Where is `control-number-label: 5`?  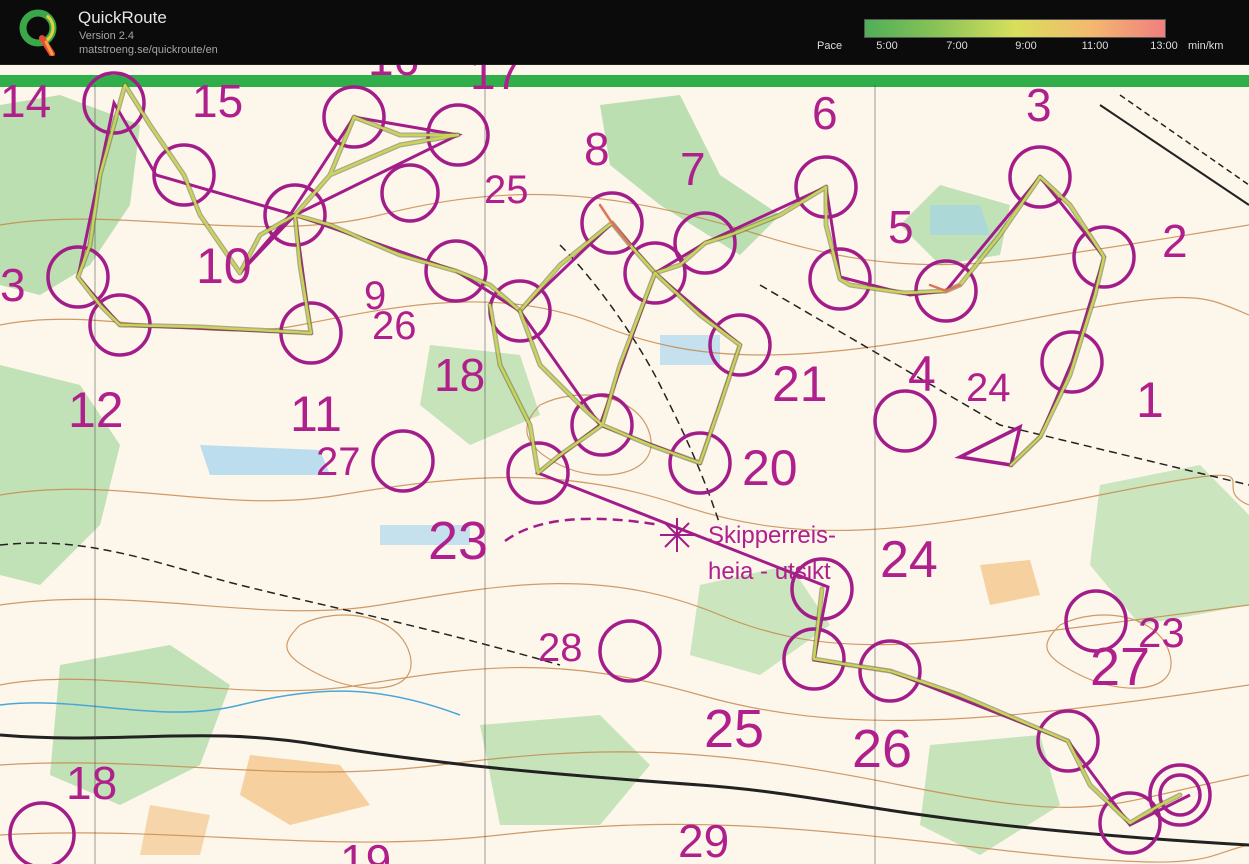 control-number-label: 5 is located at coordinates (901, 227).